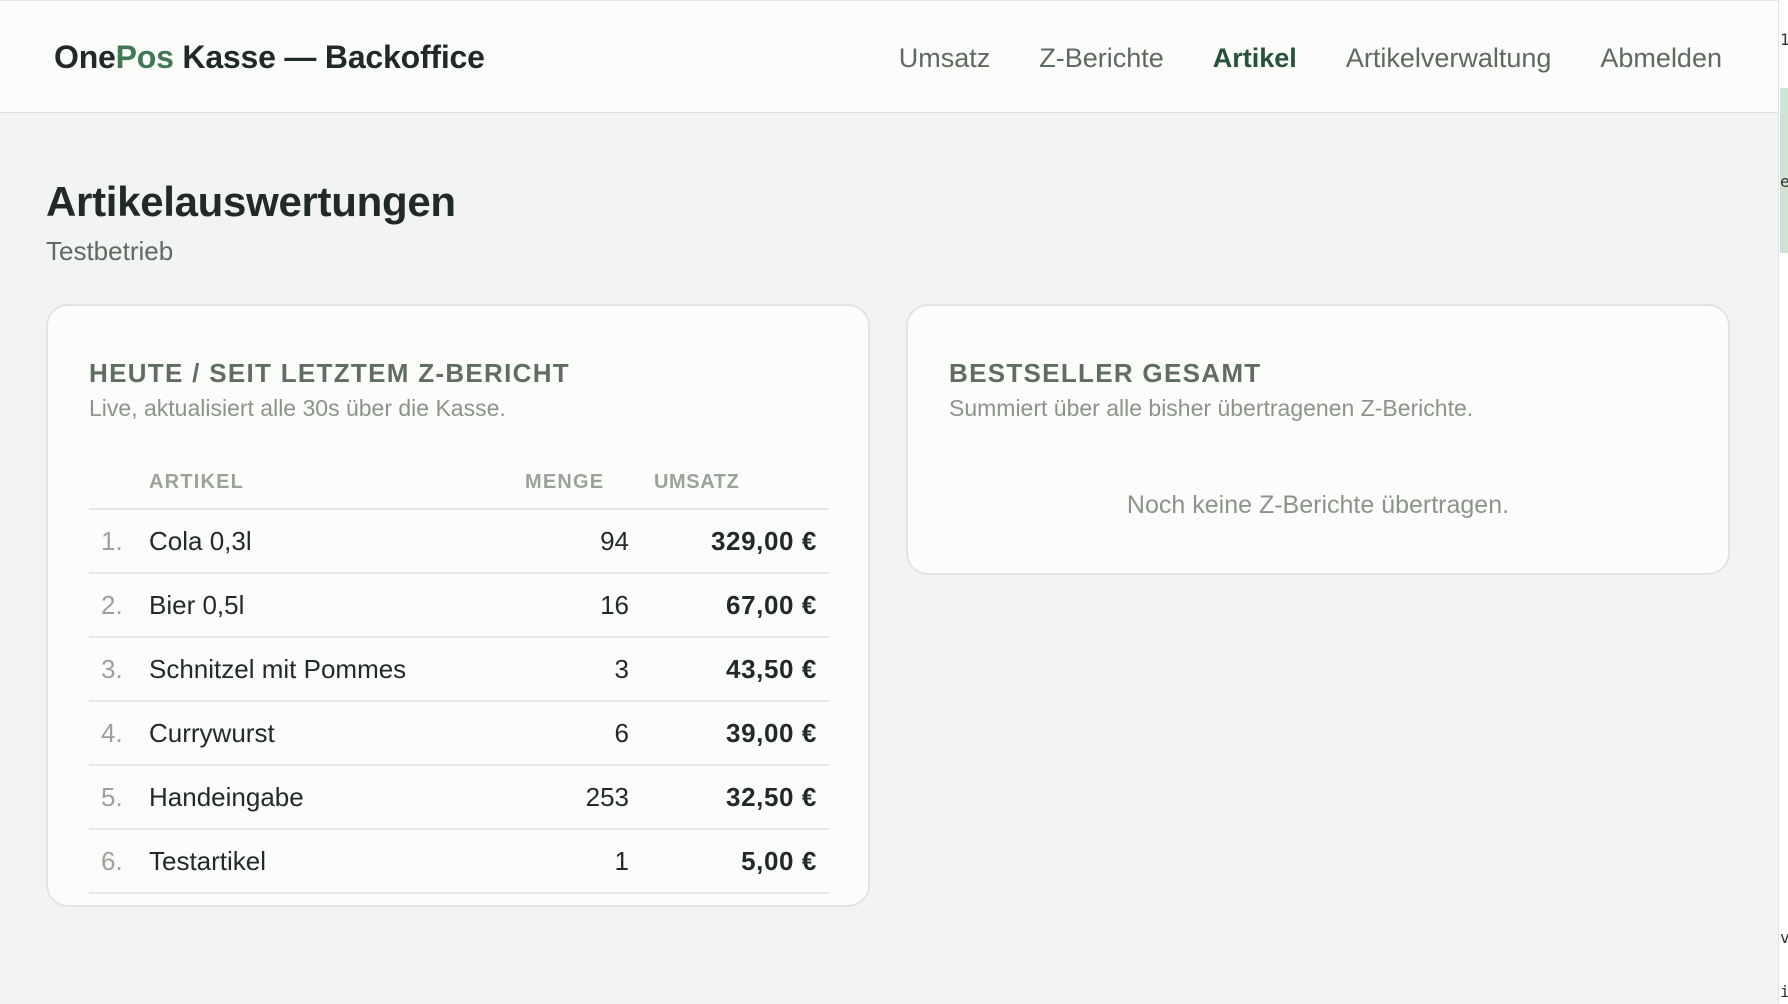 The height and width of the screenshot is (1004, 1788). What do you see at coordinates (119, 541) in the screenshot?
I see `row-rank: 1.` at bounding box center [119, 541].